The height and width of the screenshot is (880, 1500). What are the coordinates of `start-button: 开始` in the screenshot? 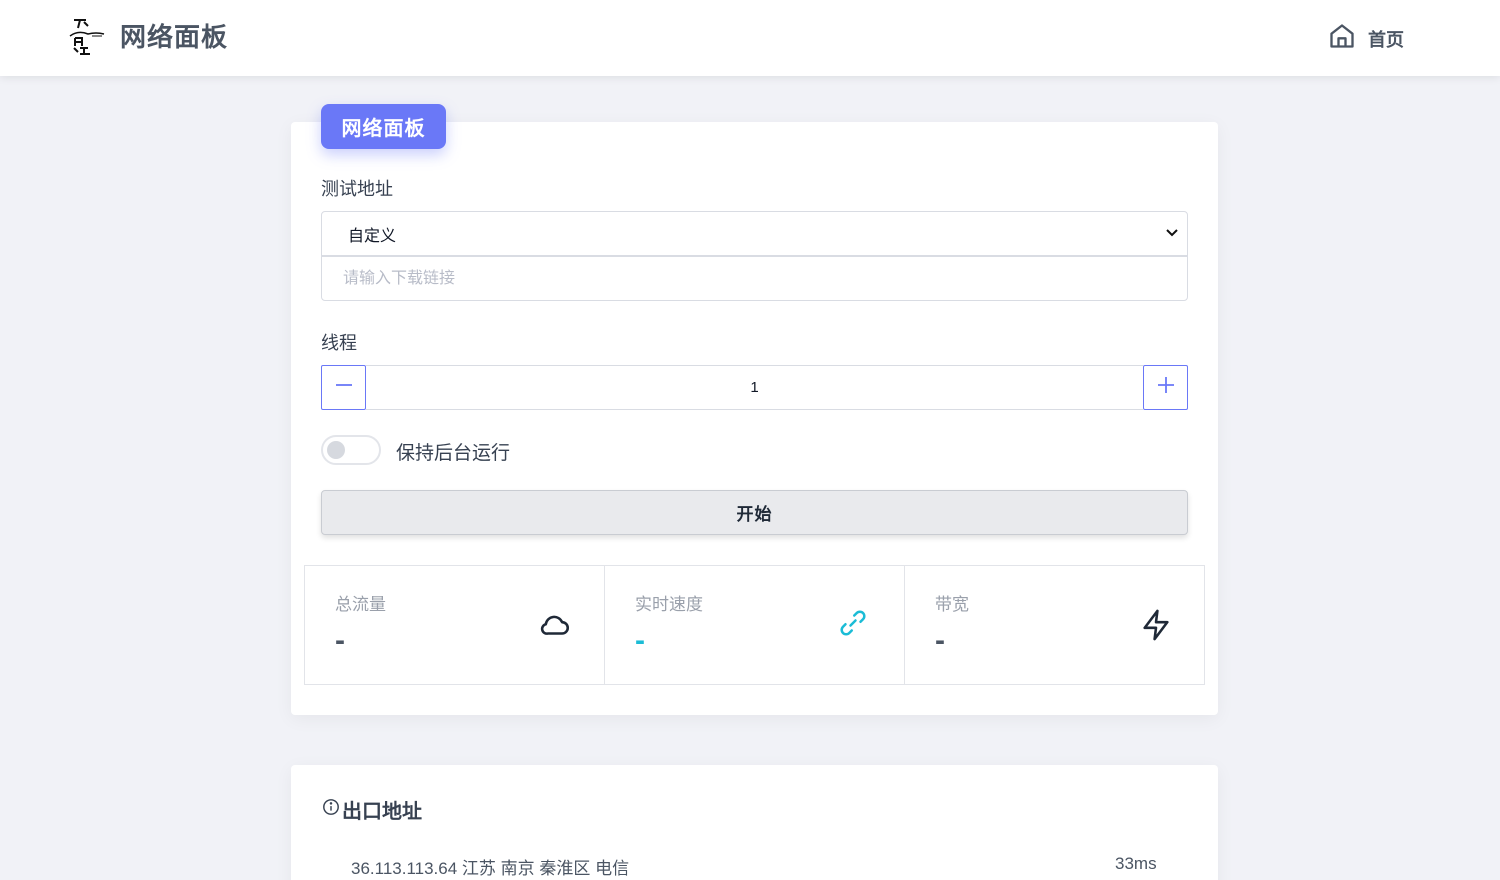 It's located at (754, 512).